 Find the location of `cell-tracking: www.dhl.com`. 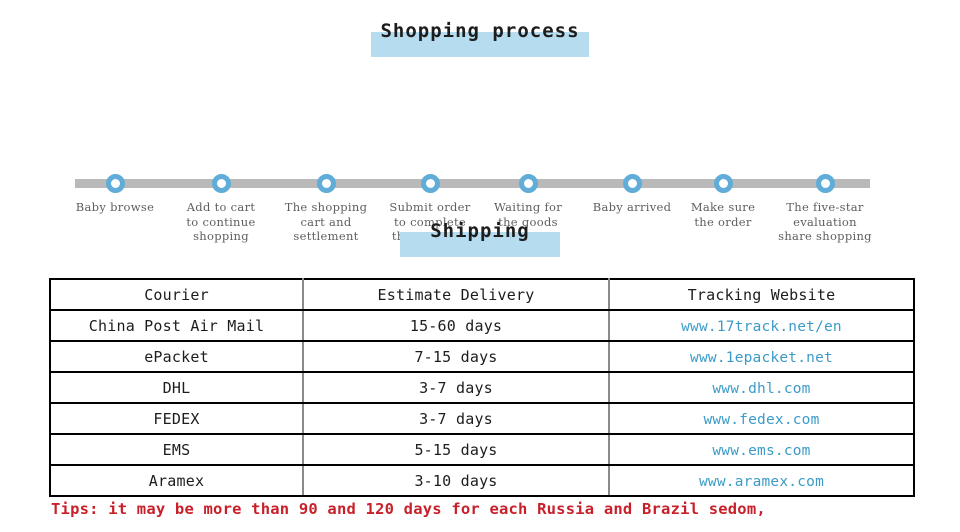

cell-tracking: www.dhl.com is located at coordinates (761, 387).